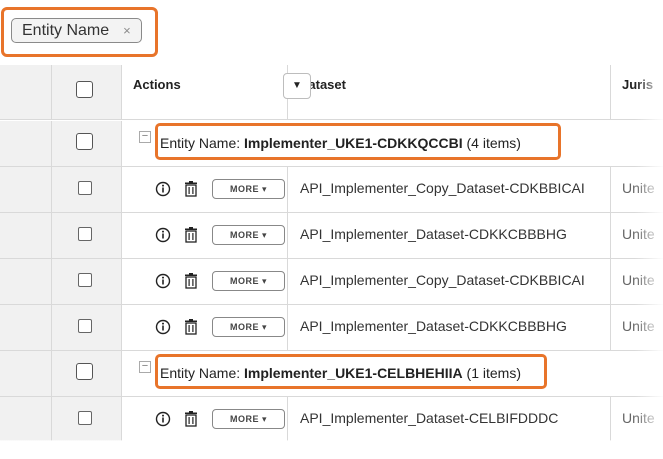 The height and width of the screenshot is (459, 663). I want to click on chevron-down-icon: ▼, so click(297, 85).